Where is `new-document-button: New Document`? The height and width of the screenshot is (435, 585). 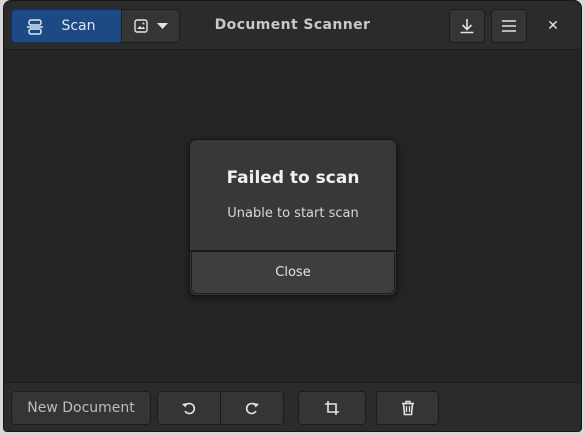 new-document-button: New Document is located at coordinates (81, 408).